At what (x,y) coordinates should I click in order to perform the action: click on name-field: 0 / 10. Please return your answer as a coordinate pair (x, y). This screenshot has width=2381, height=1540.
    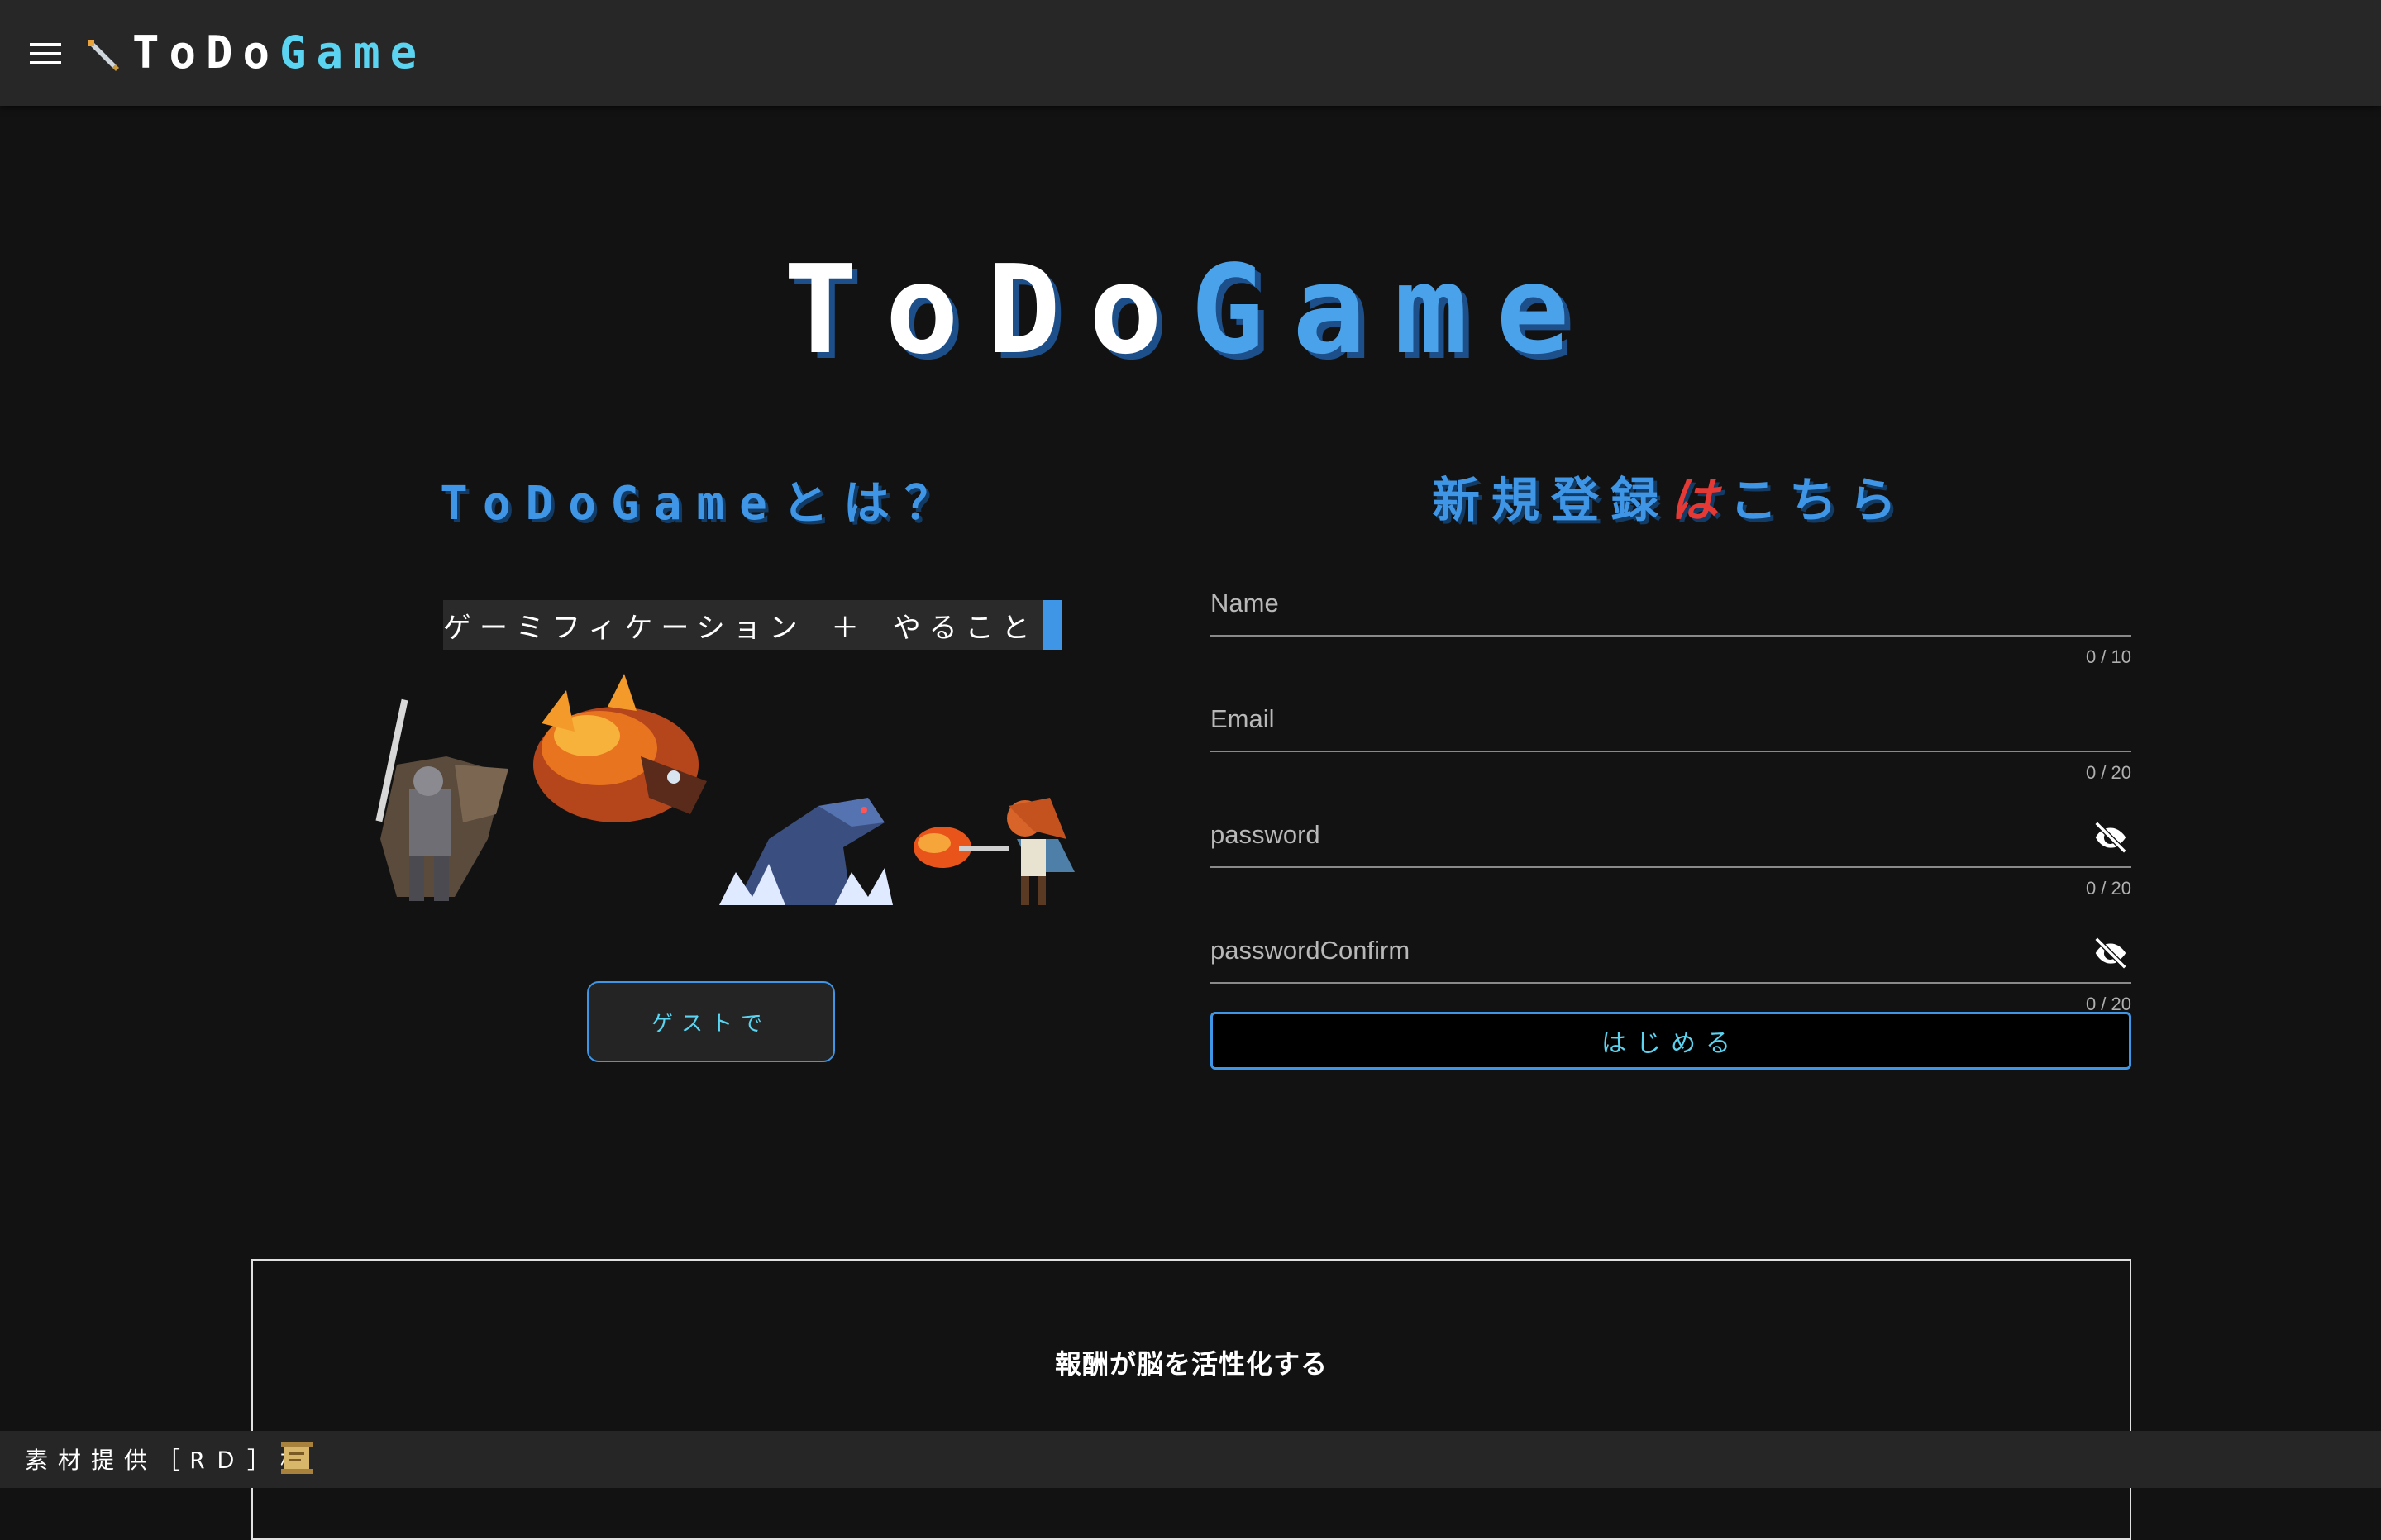
    Looking at the image, I should click on (1670, 628).